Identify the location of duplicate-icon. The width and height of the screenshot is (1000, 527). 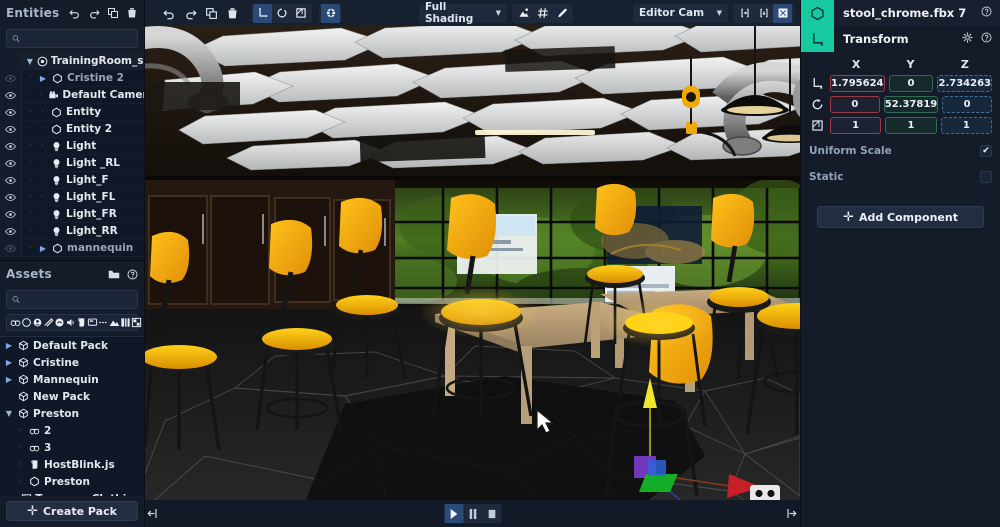
(113, 13).